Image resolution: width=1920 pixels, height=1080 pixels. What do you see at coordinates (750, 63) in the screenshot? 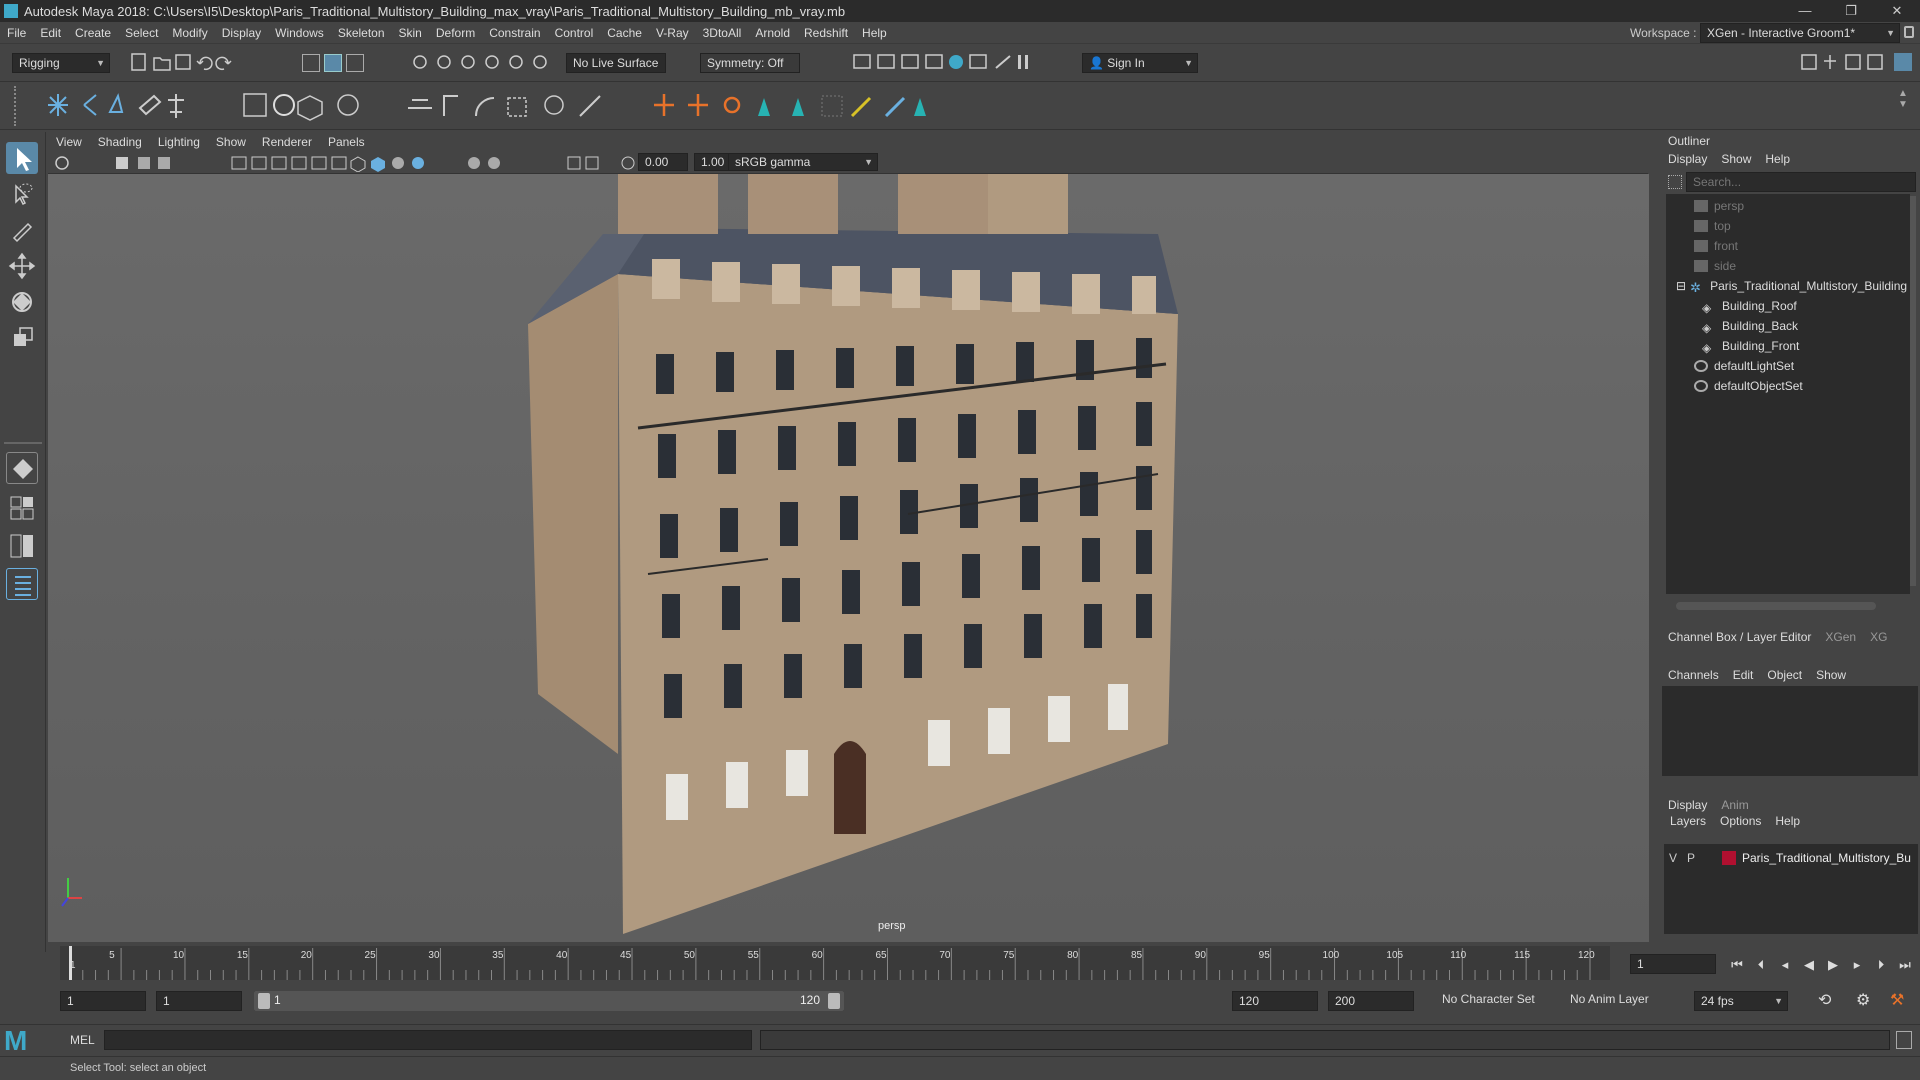
I see `symmetry-dropdown: Symmetry: Off` at bounding box center [750, 63].